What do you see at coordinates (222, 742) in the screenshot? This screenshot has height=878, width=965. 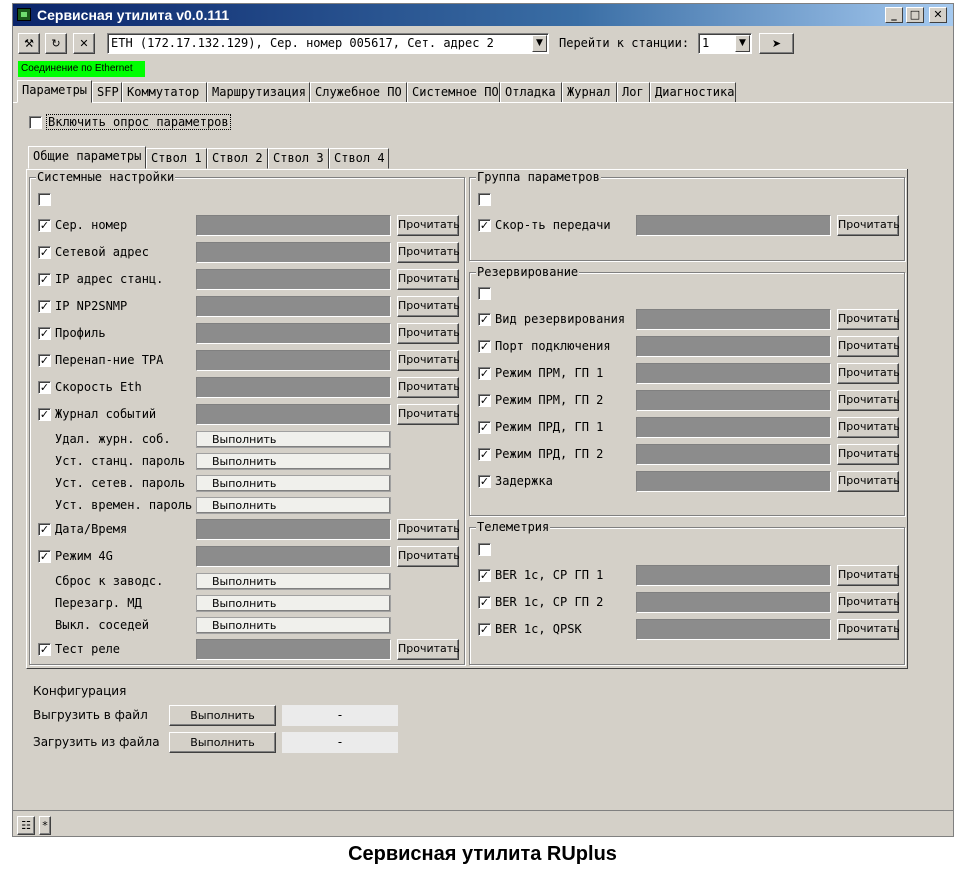 I see `import-button: Выполнить` at bounding box center [222, 742].